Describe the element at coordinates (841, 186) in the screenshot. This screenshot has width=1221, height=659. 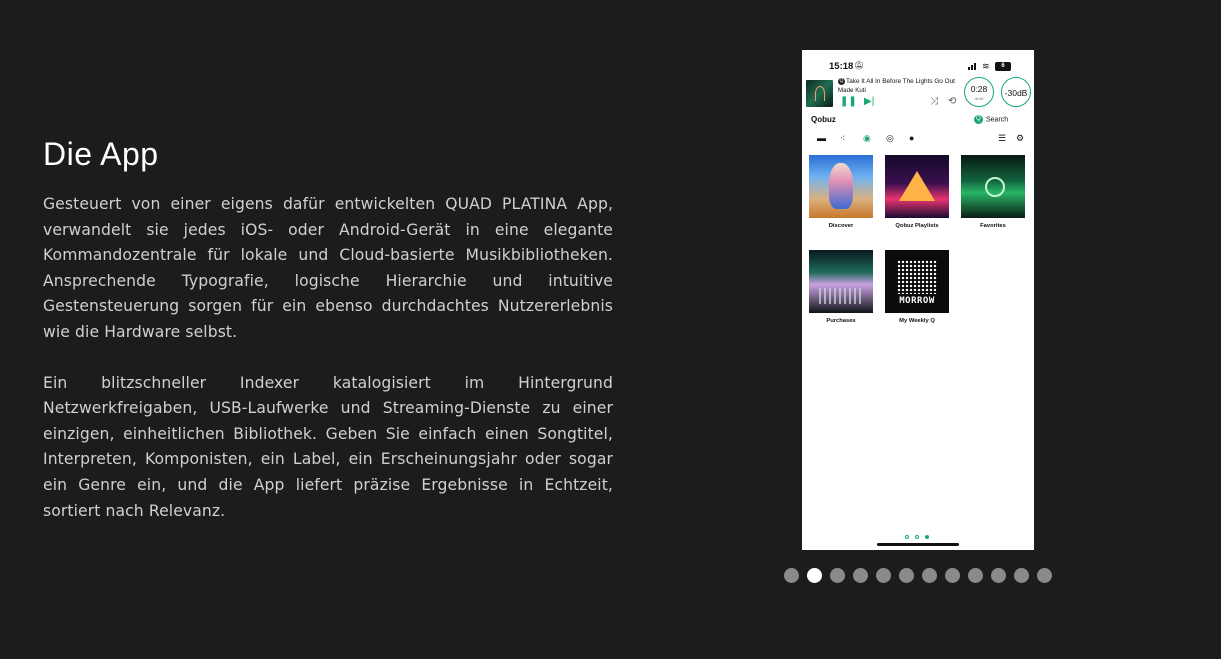
I see `discover-cover` at that location.